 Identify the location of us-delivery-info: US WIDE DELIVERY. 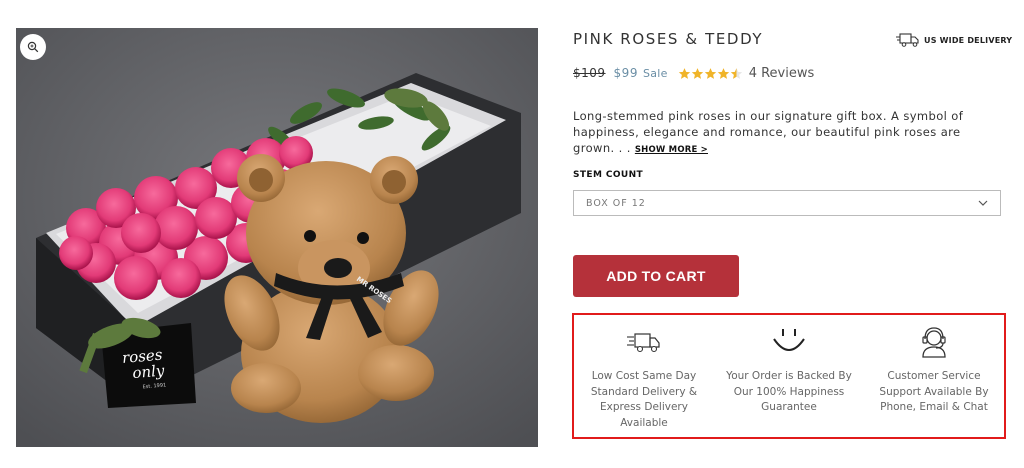
(954, 40).